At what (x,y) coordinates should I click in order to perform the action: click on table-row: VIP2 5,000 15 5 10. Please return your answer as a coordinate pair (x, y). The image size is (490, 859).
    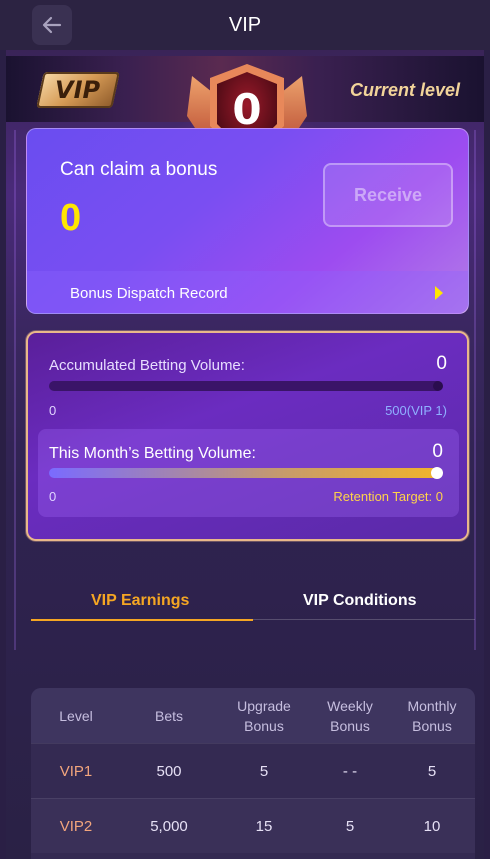
    Looking at the image, I should click on (253, 825).